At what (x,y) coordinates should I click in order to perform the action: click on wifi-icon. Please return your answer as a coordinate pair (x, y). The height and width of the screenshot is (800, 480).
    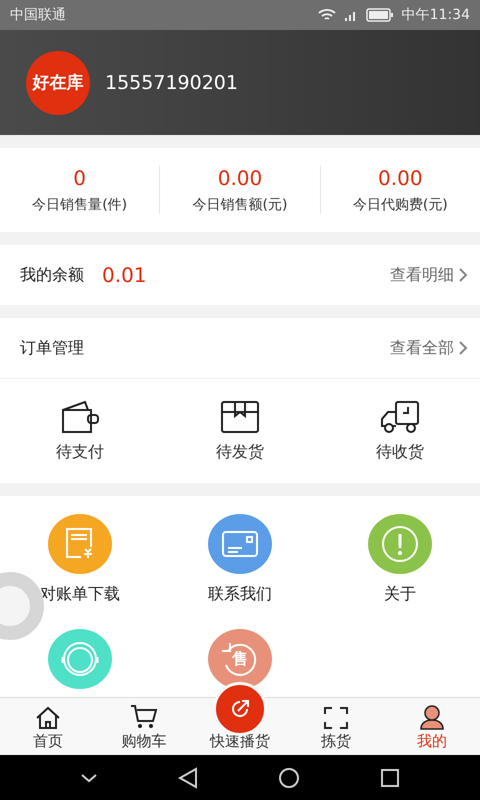
    Looking at the image, I should click on (327, 15).